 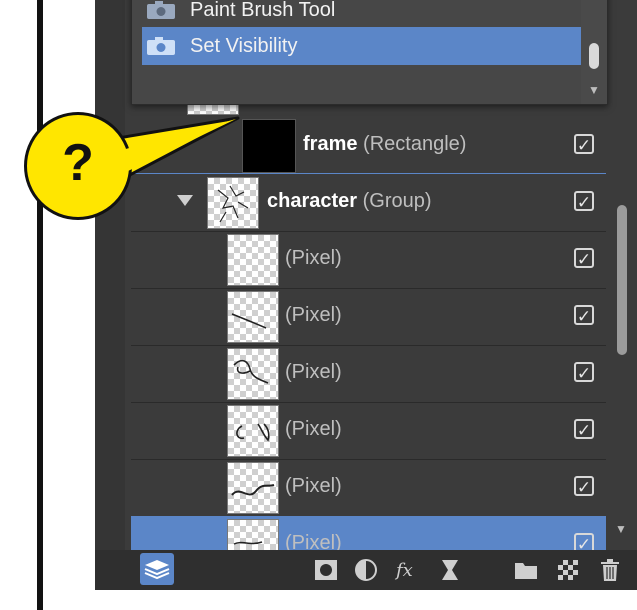 What do you see at coordinates (397, 201) in the screenshot?
I see `layer-type: (Group)` at bounding box center [397, 201].